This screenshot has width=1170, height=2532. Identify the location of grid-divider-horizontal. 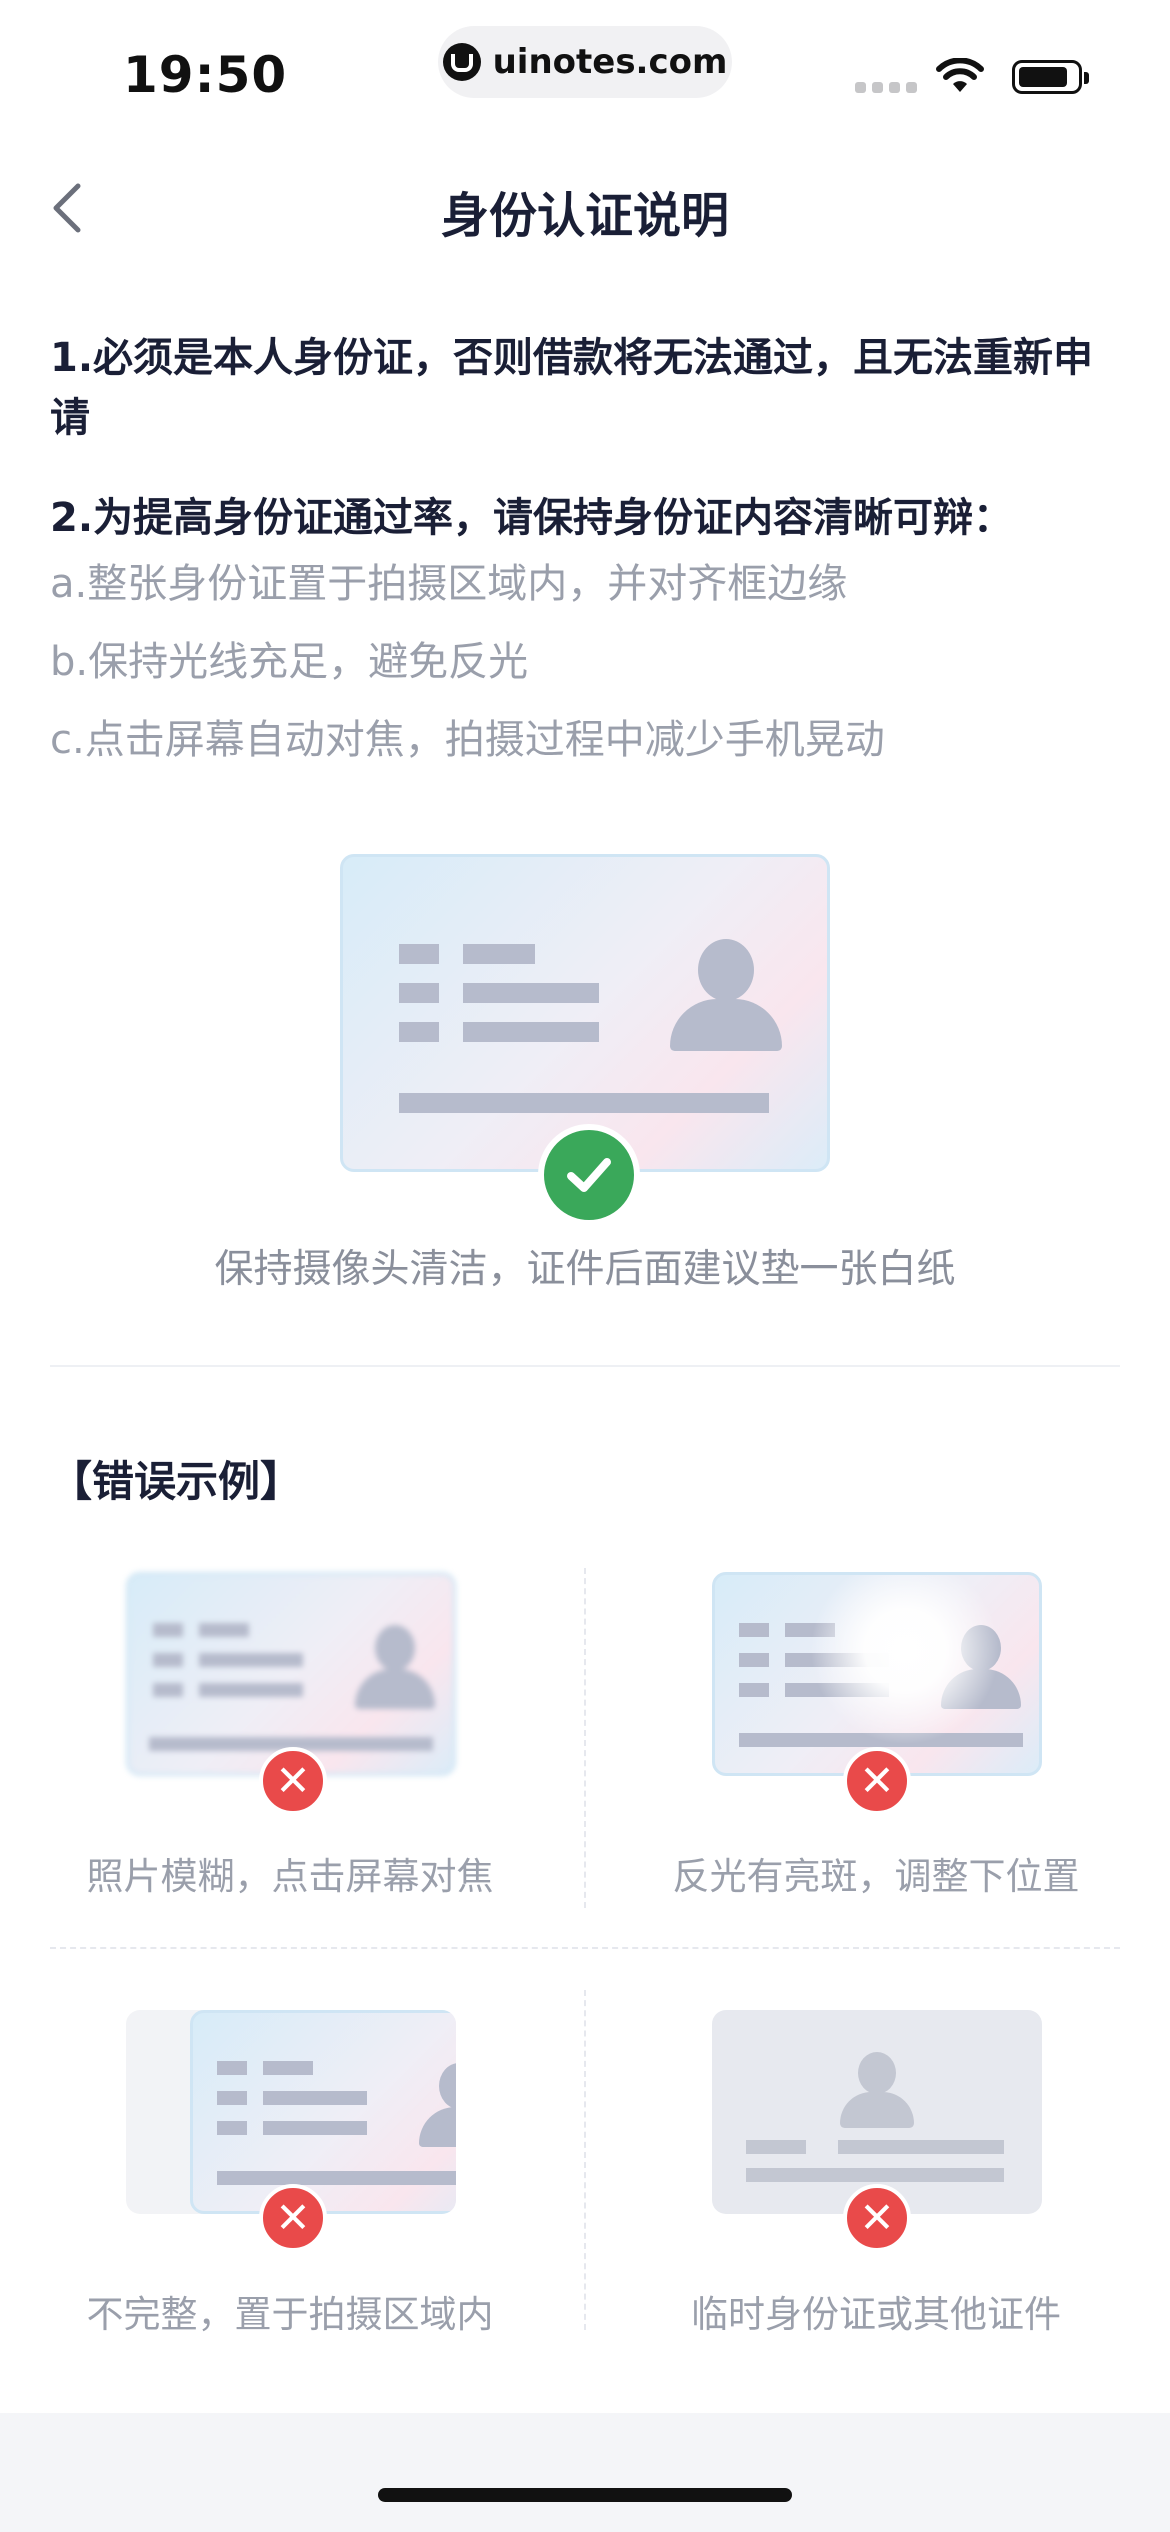
(585, 1948).